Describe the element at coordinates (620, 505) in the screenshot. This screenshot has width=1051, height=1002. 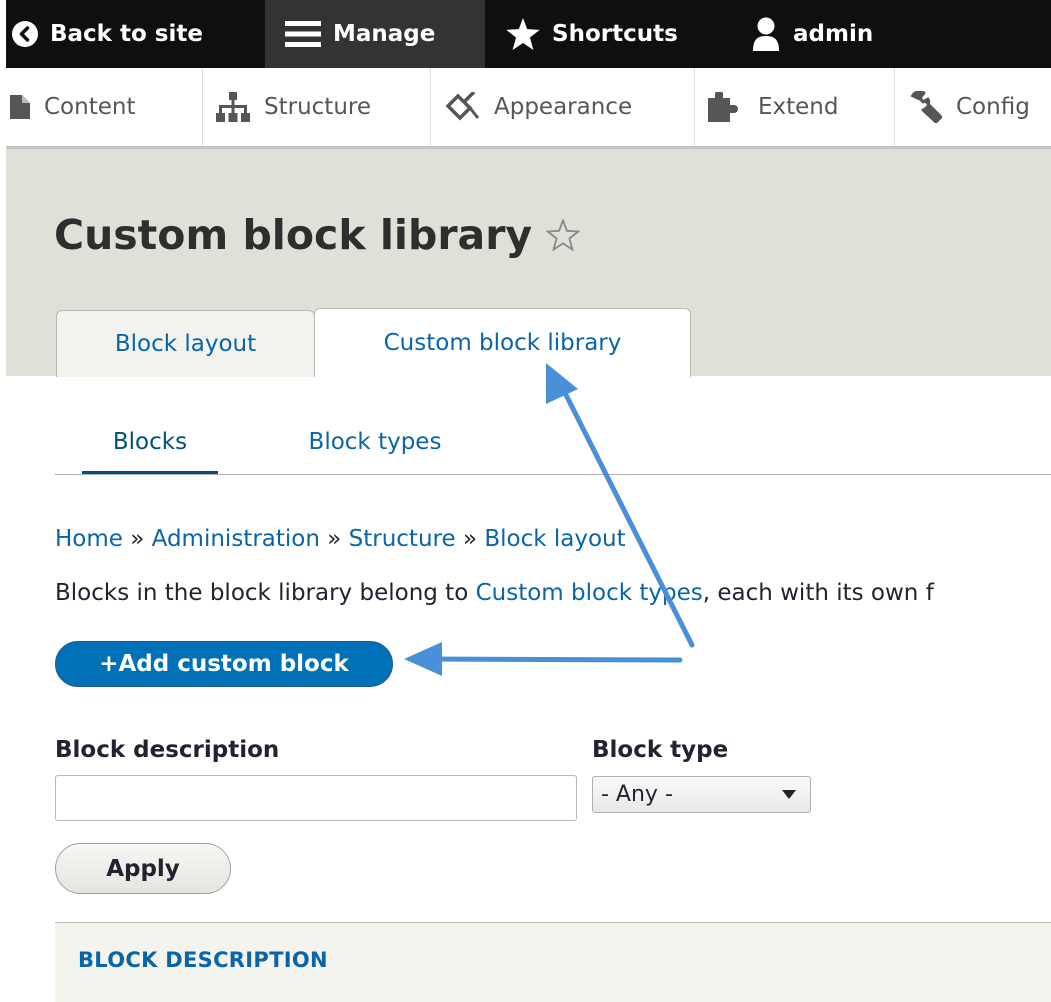
I see `arrow-to-tab` at that location.